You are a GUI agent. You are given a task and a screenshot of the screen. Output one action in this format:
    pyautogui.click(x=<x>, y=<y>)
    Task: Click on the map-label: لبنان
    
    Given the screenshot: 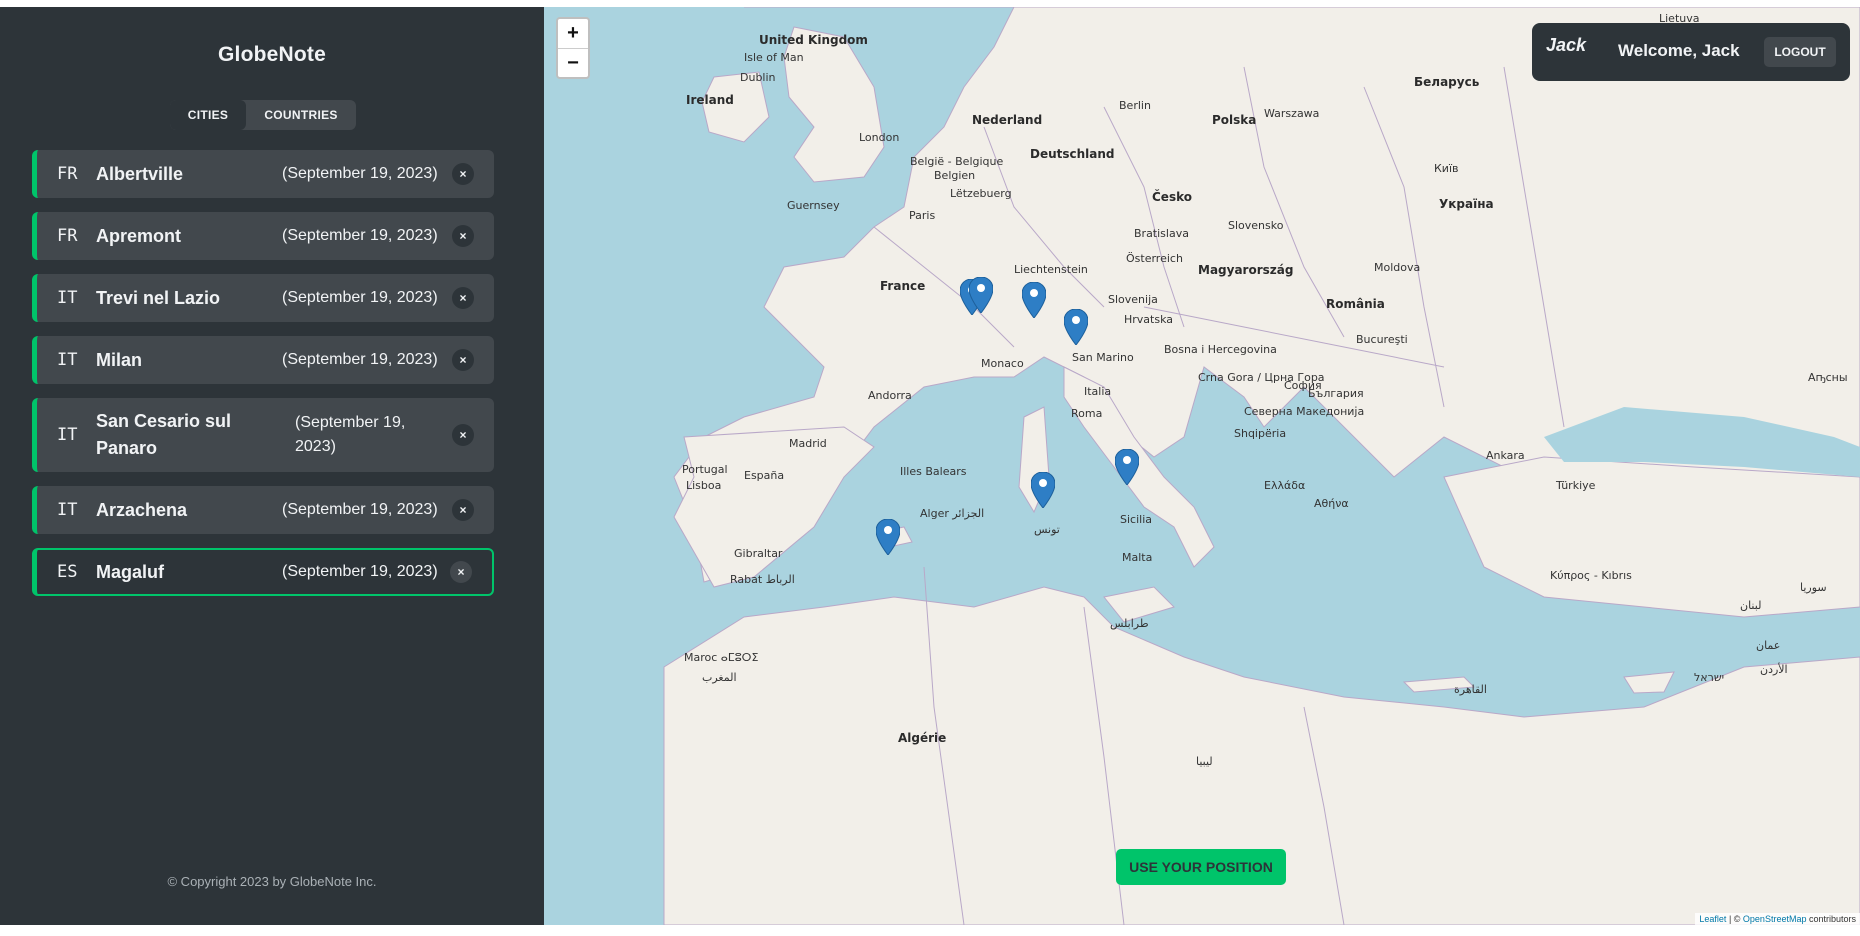 What is the action you would take?
    pyautogui.click(x=1751, y=605)
    